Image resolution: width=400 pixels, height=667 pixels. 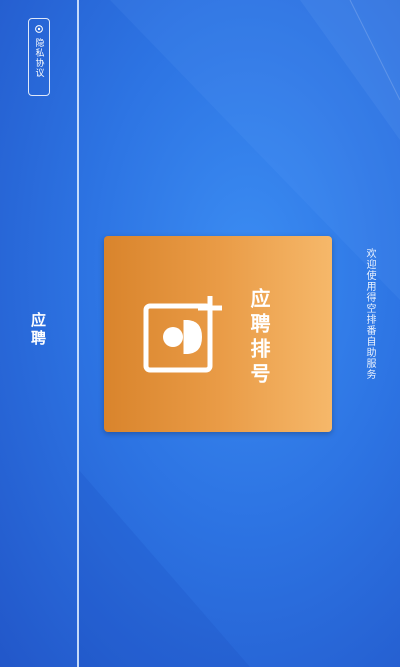 What do you see at coordinates (259, 338) in the screenshot?
I see `apply-queue-label: 应聘排号` at bounding box center [259, 338].